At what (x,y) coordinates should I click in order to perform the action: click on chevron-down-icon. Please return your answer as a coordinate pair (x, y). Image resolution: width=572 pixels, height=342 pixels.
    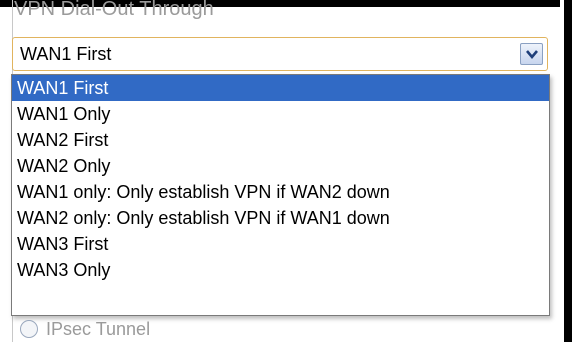
    Looking at the image, I should click on (532, 55).